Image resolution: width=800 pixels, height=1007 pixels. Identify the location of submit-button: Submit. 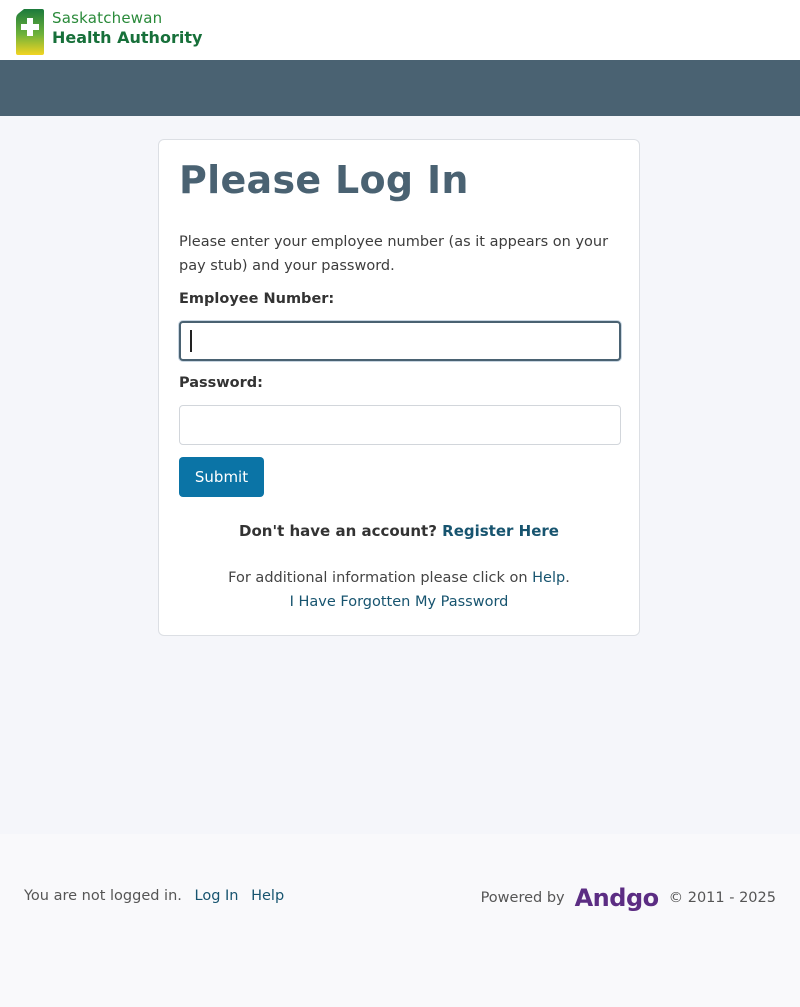
(221, 477).